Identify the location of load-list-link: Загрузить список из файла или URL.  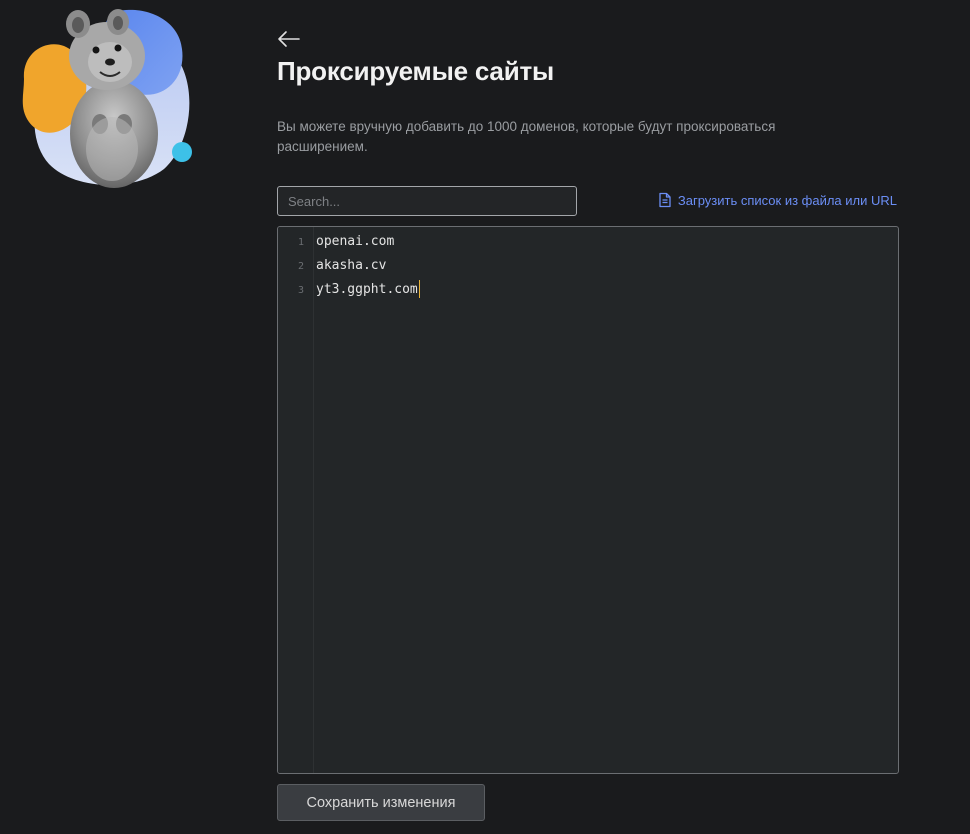
(777, 200).